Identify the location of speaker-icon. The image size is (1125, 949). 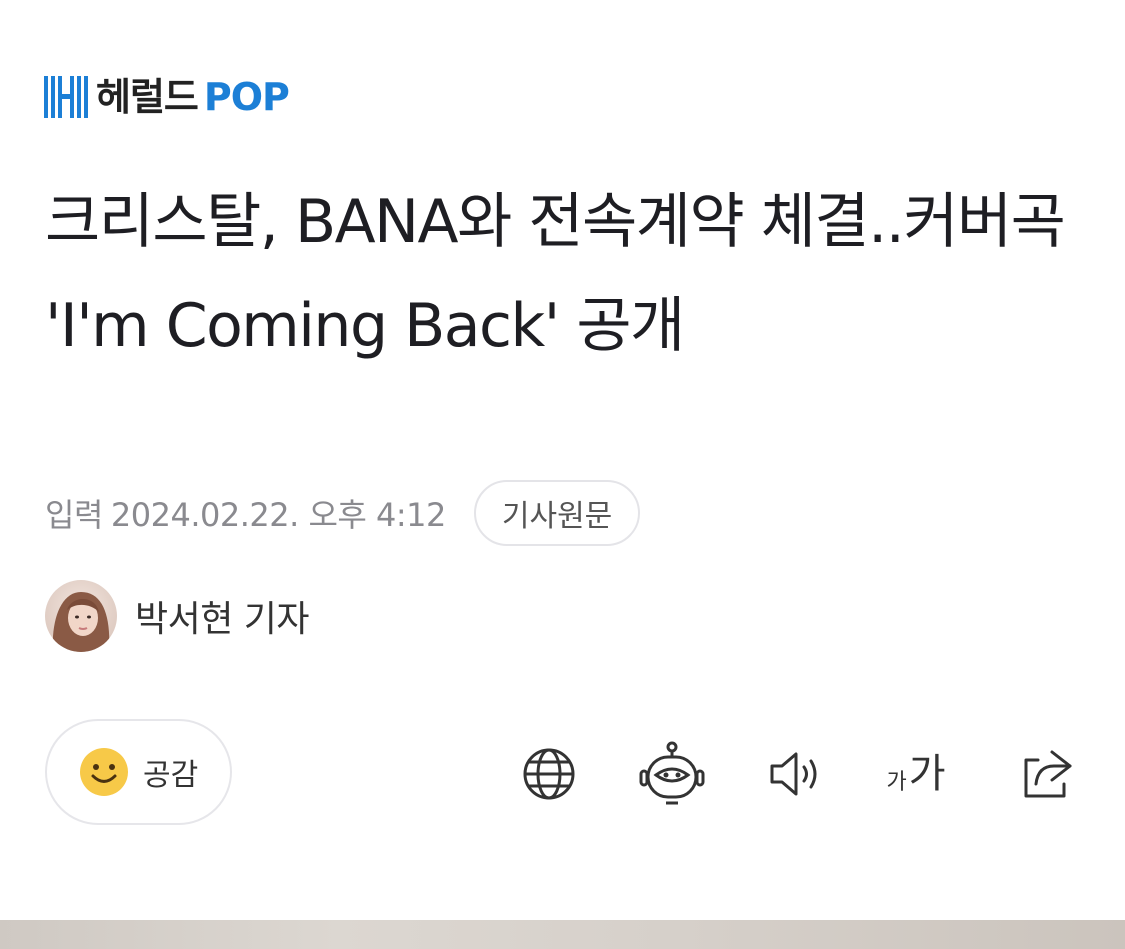
(793, 774).